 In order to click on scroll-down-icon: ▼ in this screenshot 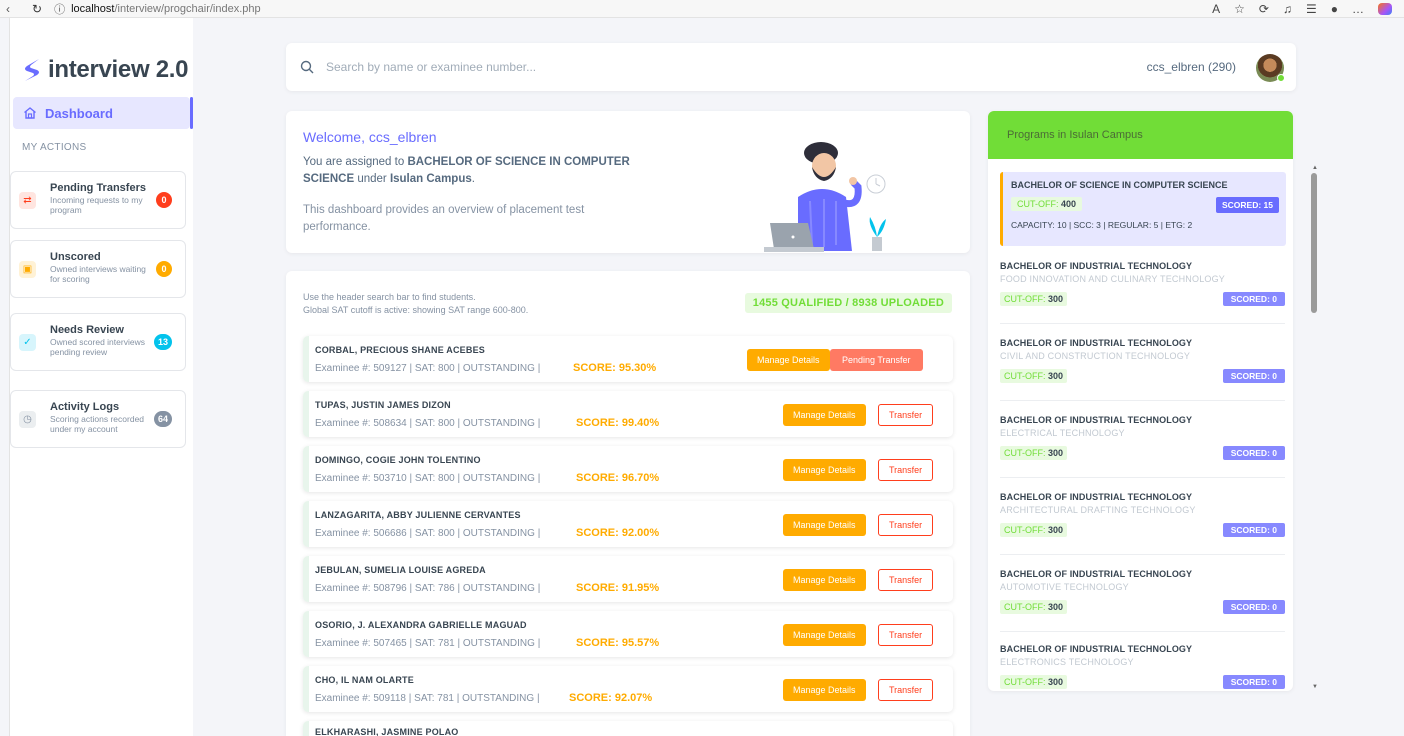, I will do `click(1315, 687)`.